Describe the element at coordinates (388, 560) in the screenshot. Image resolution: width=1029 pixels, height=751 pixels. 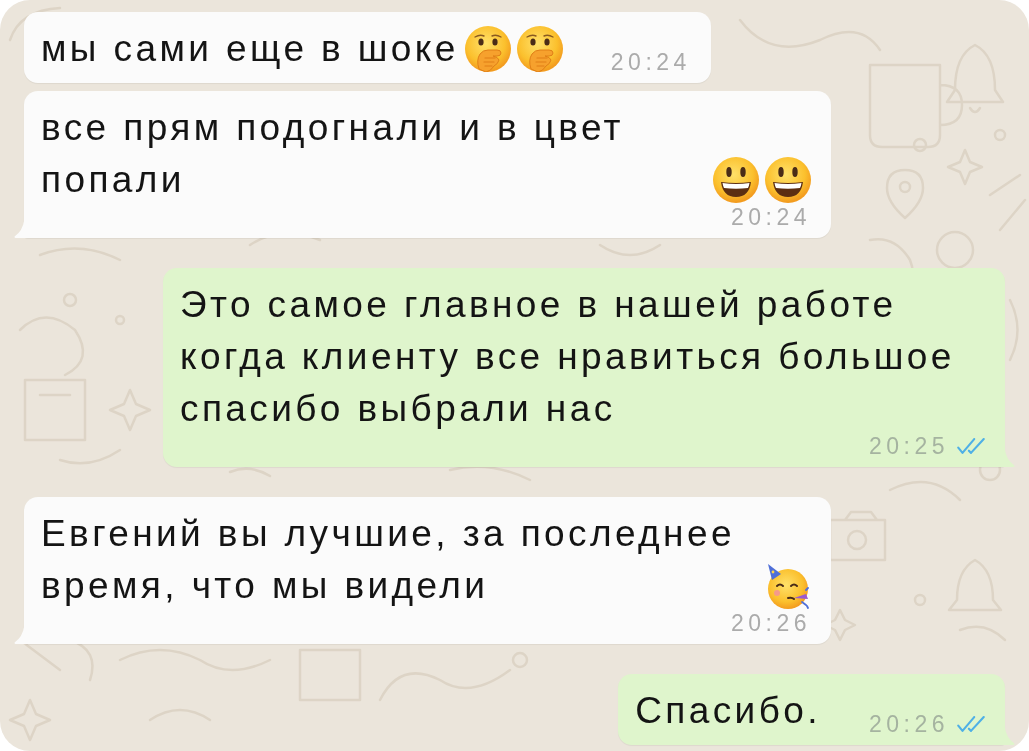
I see `message-text: Евгений вы лучшие, за последнее время, что мы видели` at that location.